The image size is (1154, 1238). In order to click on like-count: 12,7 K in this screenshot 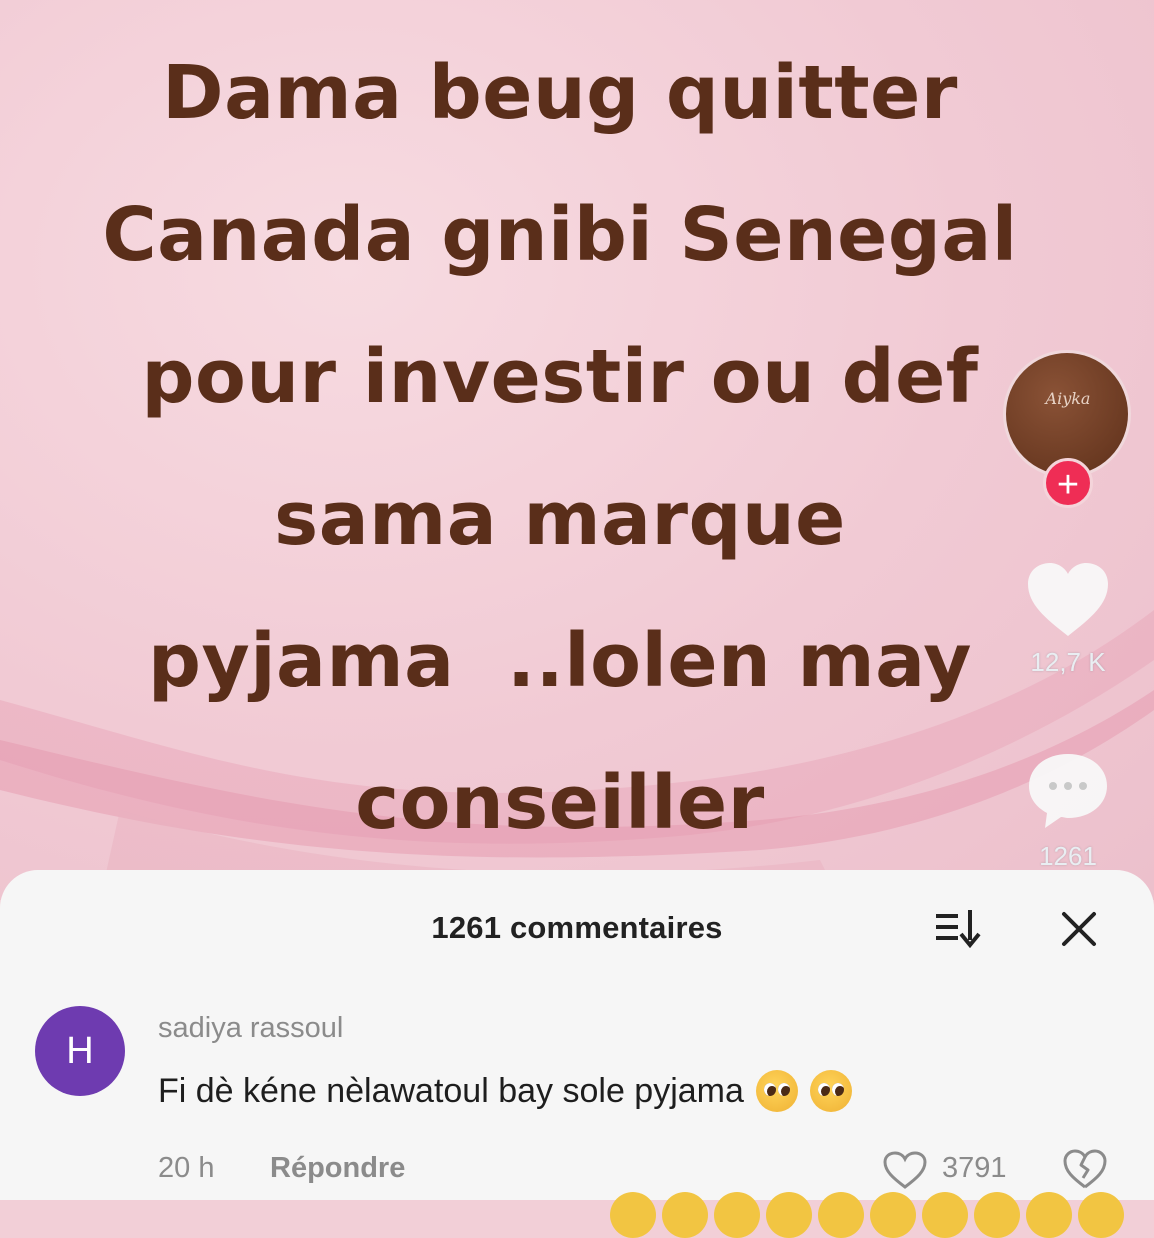, I will do `click(1068, 662)`.